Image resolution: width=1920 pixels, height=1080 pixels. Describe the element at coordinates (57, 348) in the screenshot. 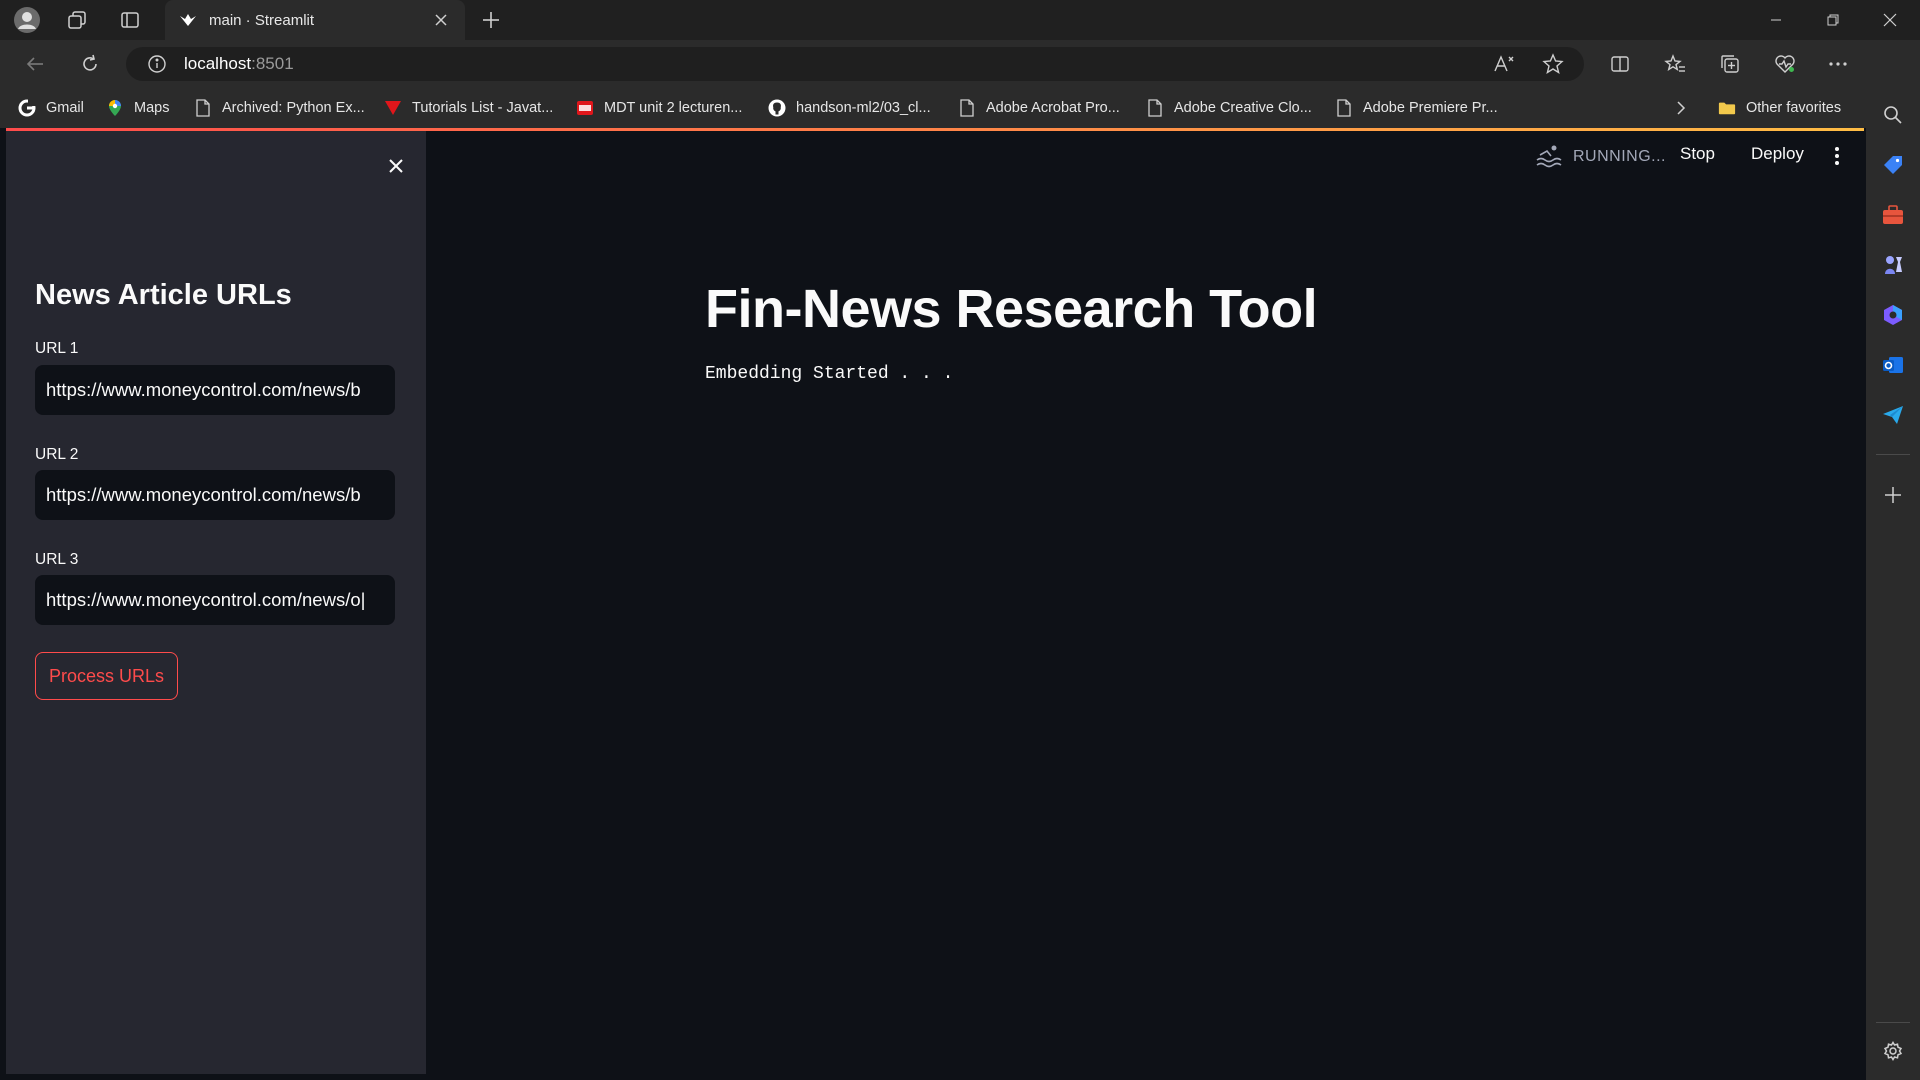

I see `url1-label: URL 1` at that location.